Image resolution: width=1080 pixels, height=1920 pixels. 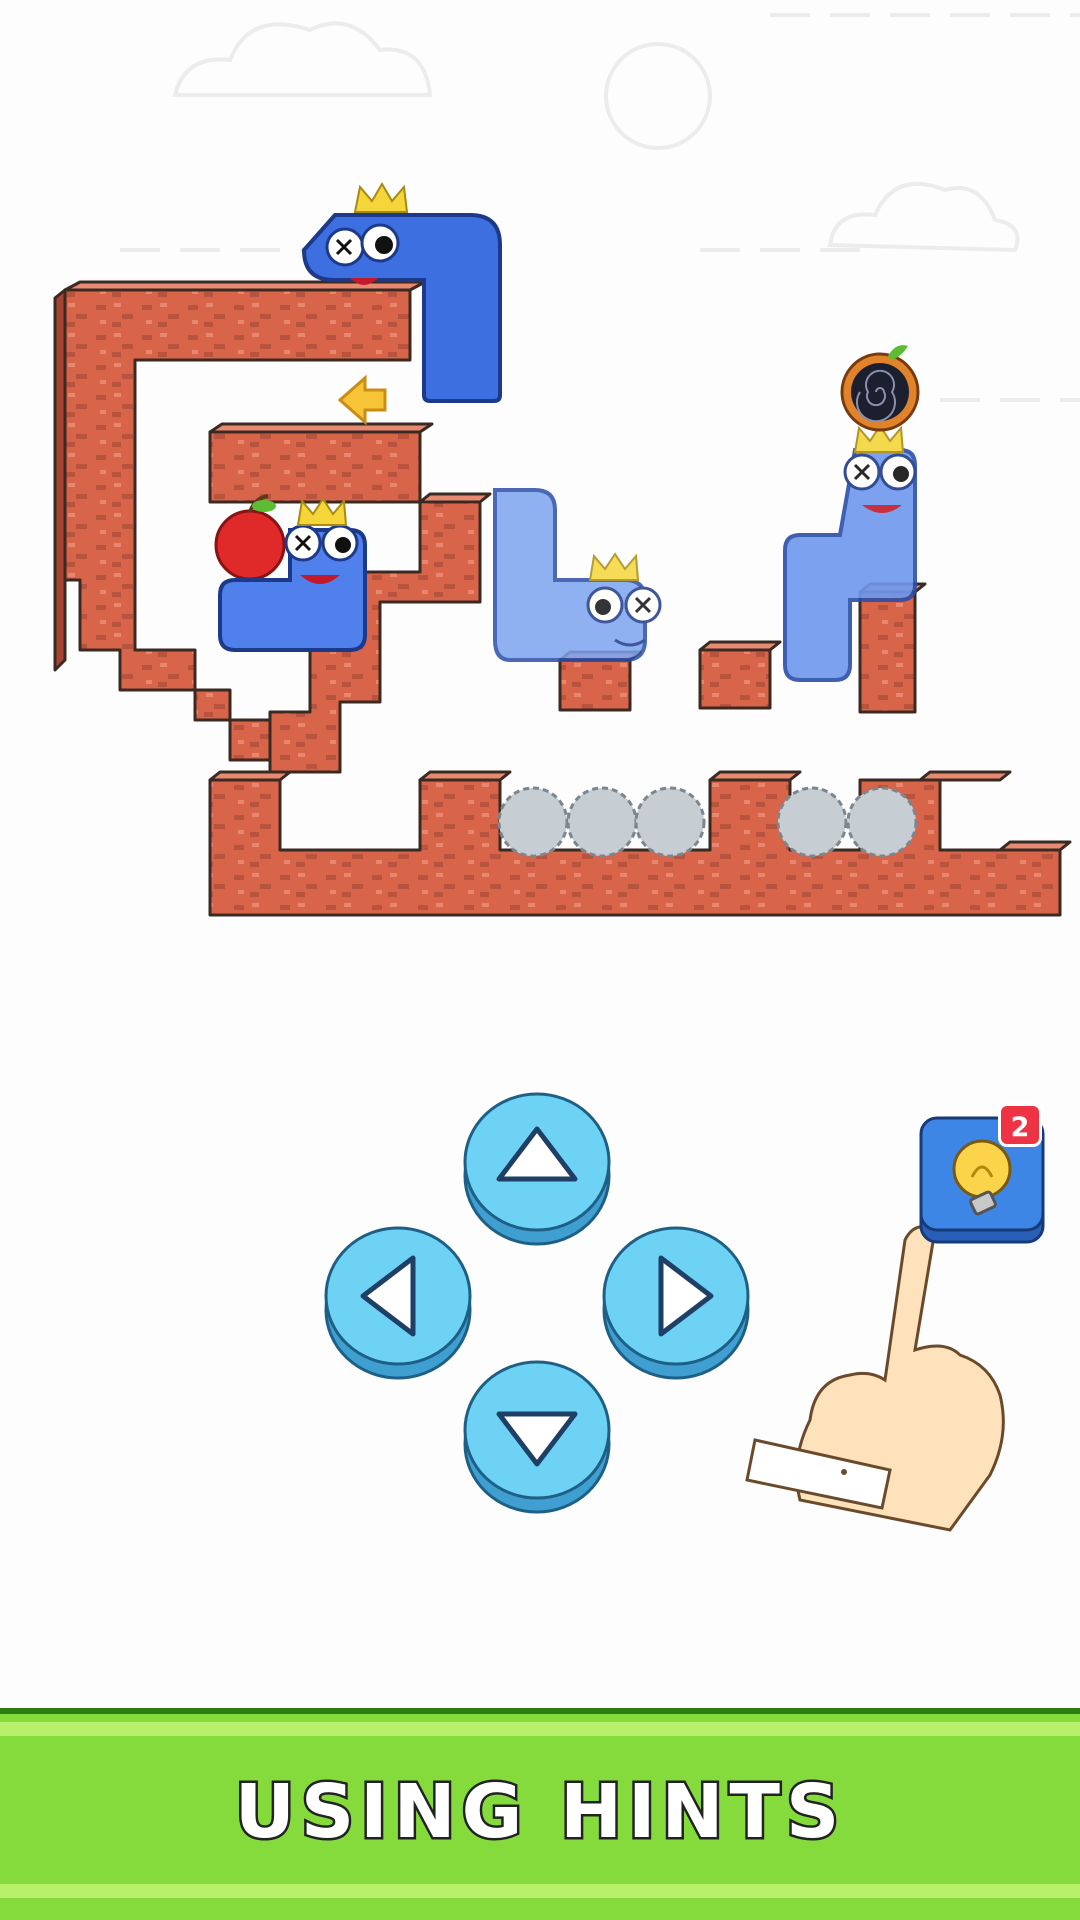 What do you see at coordinates (1020, 1125) in the screenshot?
I see `hint-count-badge: 2` at bounding box center [1020, 1125].